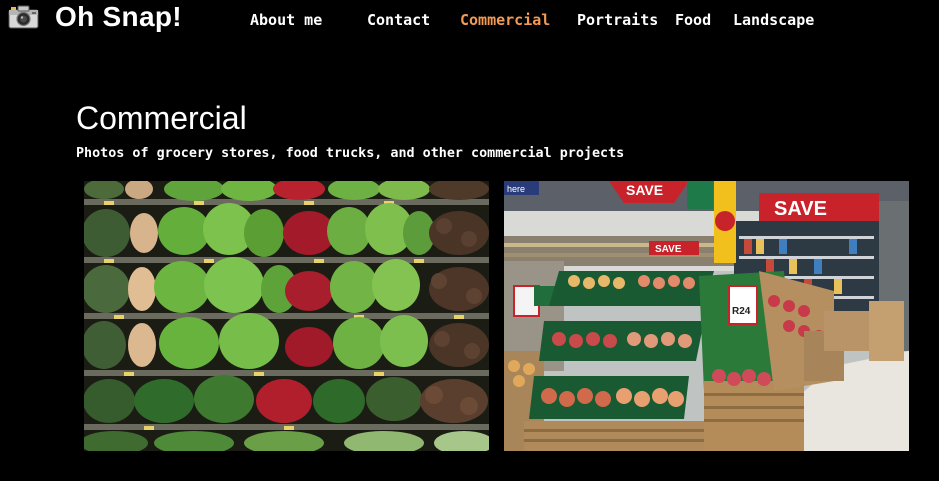 The image size is (939, 481). I want to click on nav-about-me: About me, so click(286, 20).